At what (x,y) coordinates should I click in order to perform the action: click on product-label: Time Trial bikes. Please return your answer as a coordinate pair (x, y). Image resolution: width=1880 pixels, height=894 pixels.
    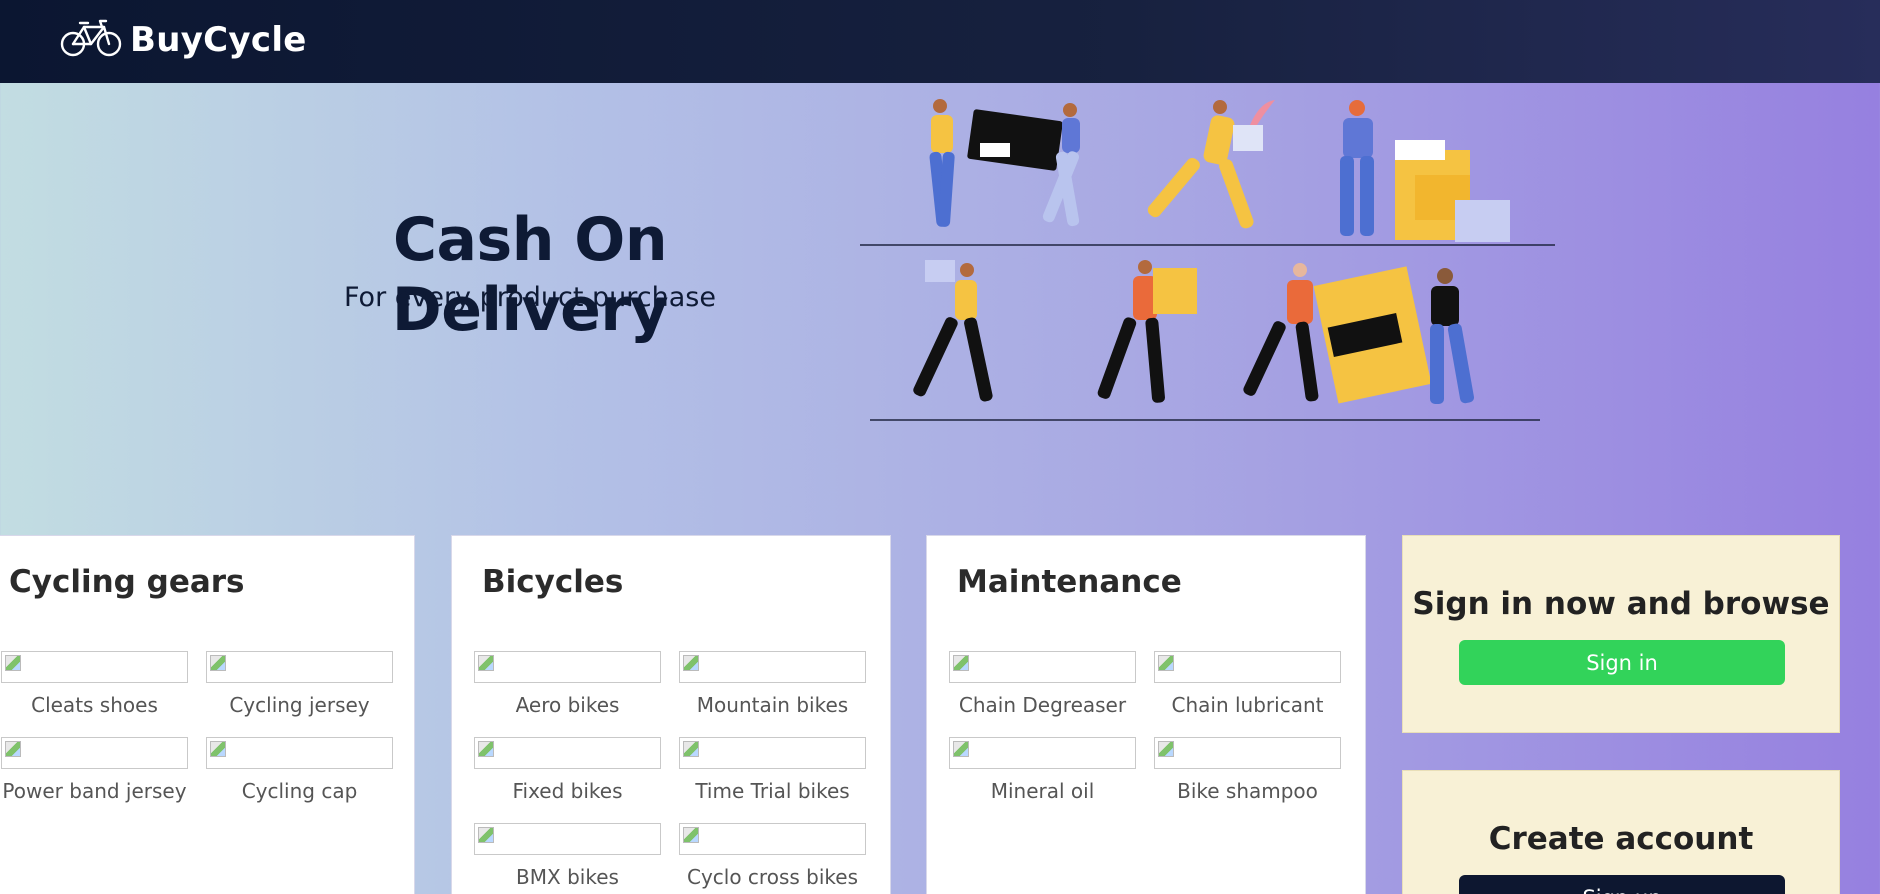
    Looking at the image, I should click on (772, 791).